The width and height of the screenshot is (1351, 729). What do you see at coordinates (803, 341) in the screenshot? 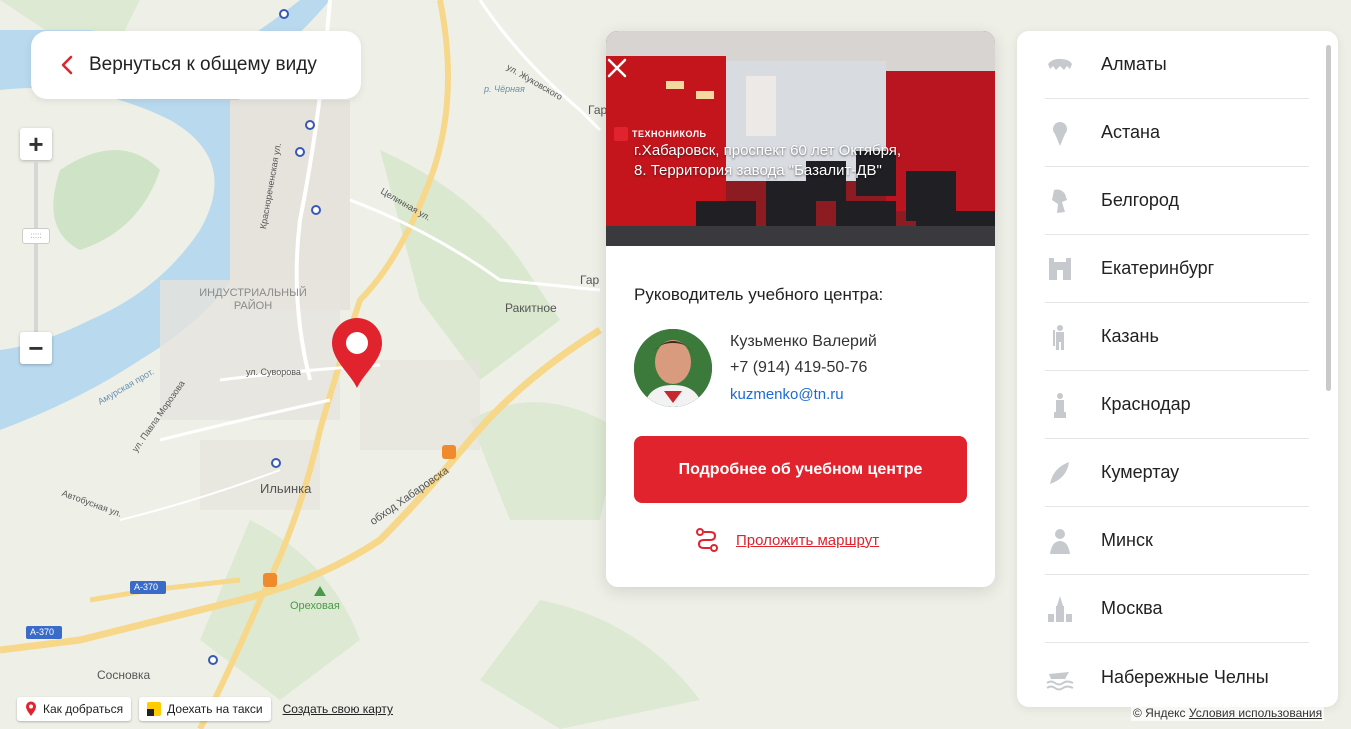
I see `manager-name: Кузьменко Валерий` at bounding box center [803, 341].